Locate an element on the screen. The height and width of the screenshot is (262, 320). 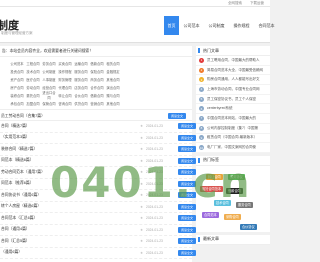
category-link: 赠与合同 is located at coordinates (113, 95).